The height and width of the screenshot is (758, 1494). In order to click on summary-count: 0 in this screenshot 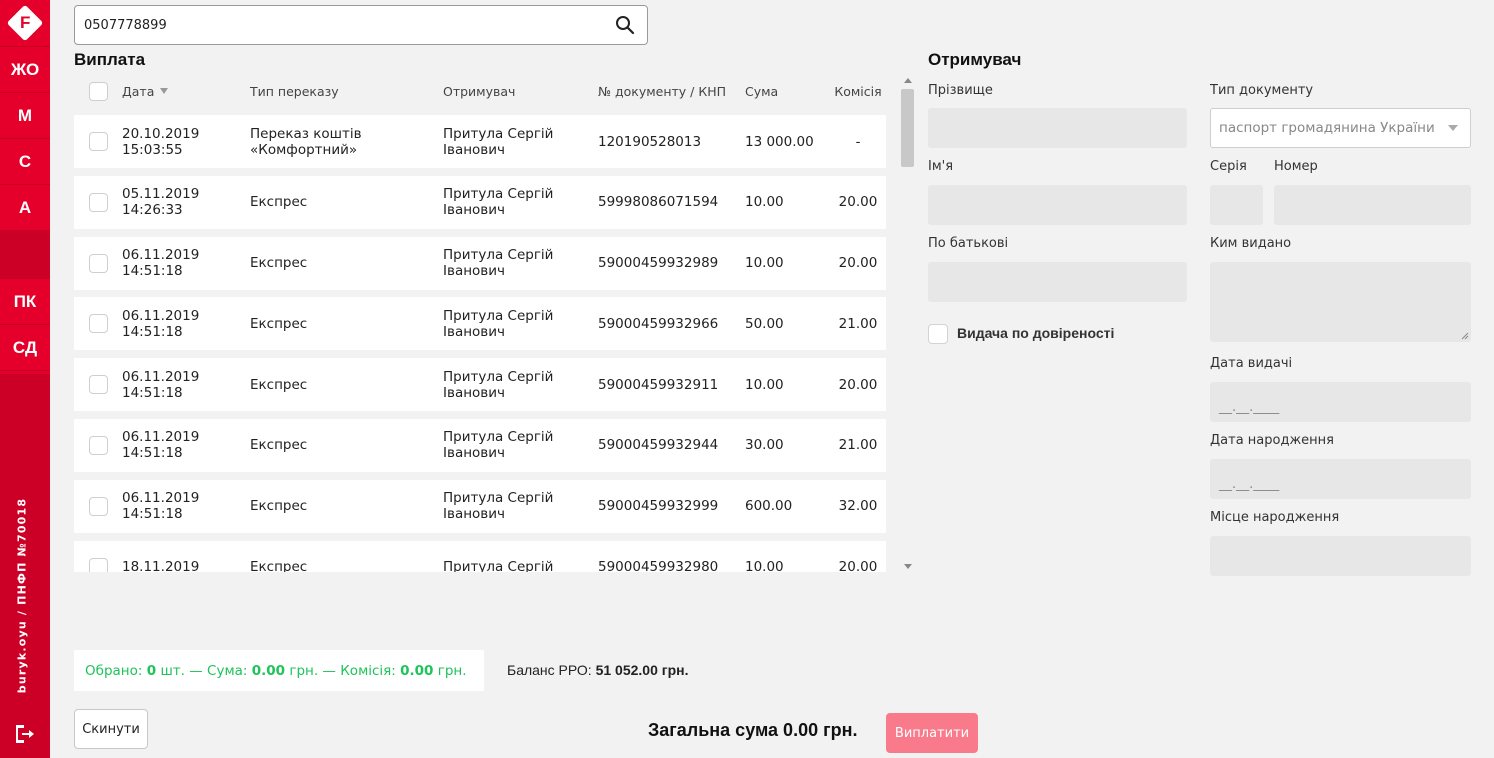, I will do `click(151, 670)`.